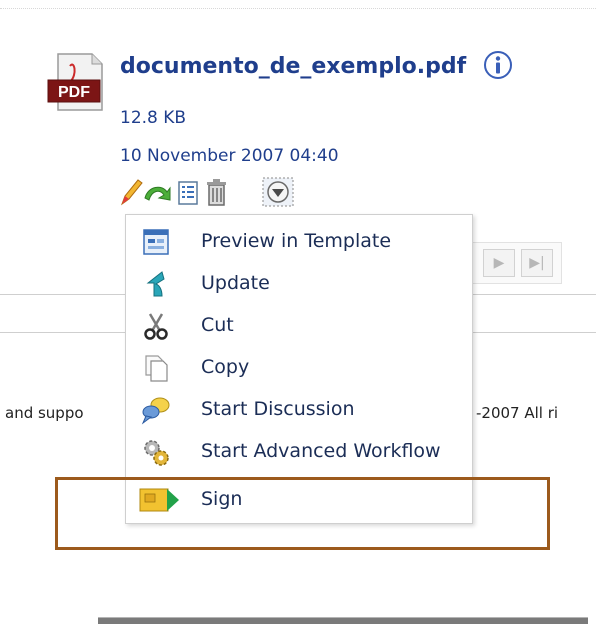  What do you see at coordinates (321, 451) in the screenshot?
I see `menu-item-label: Start Advanced Workflow` at bounding box center [321, 451].